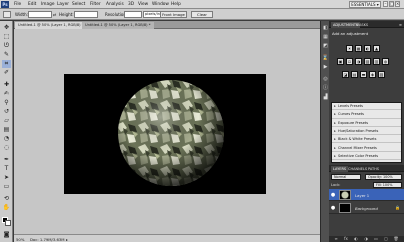 The width and height of the screenshot is (404, 242). What do you see at coordinates (396, 239) in the screenshot?
I see `delete-layer-icon: 🗑` at bounding box center [396, 239].